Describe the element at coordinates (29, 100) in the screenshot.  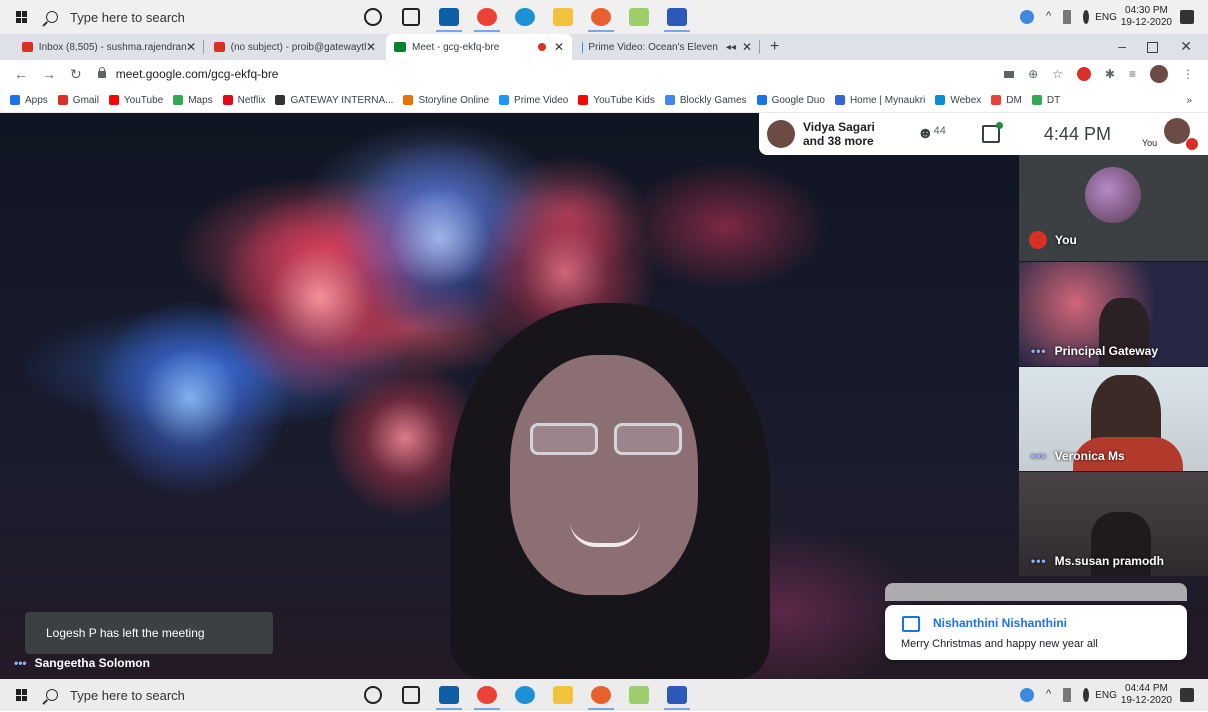
I see `bookmark-item: Apps` at that location.